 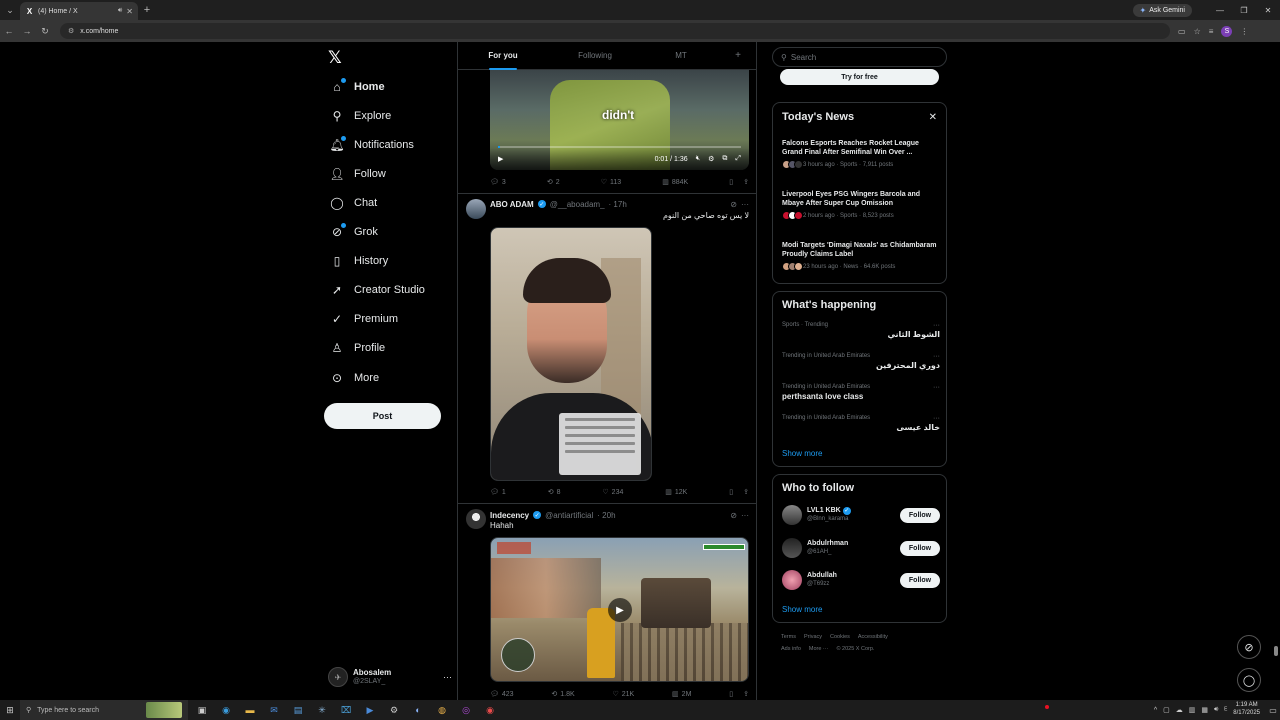 What do you see at coordinates (1249, 680) in the screenshot?
I see `chat-fab-icon: ◯` at bounding box center [1249, 680].